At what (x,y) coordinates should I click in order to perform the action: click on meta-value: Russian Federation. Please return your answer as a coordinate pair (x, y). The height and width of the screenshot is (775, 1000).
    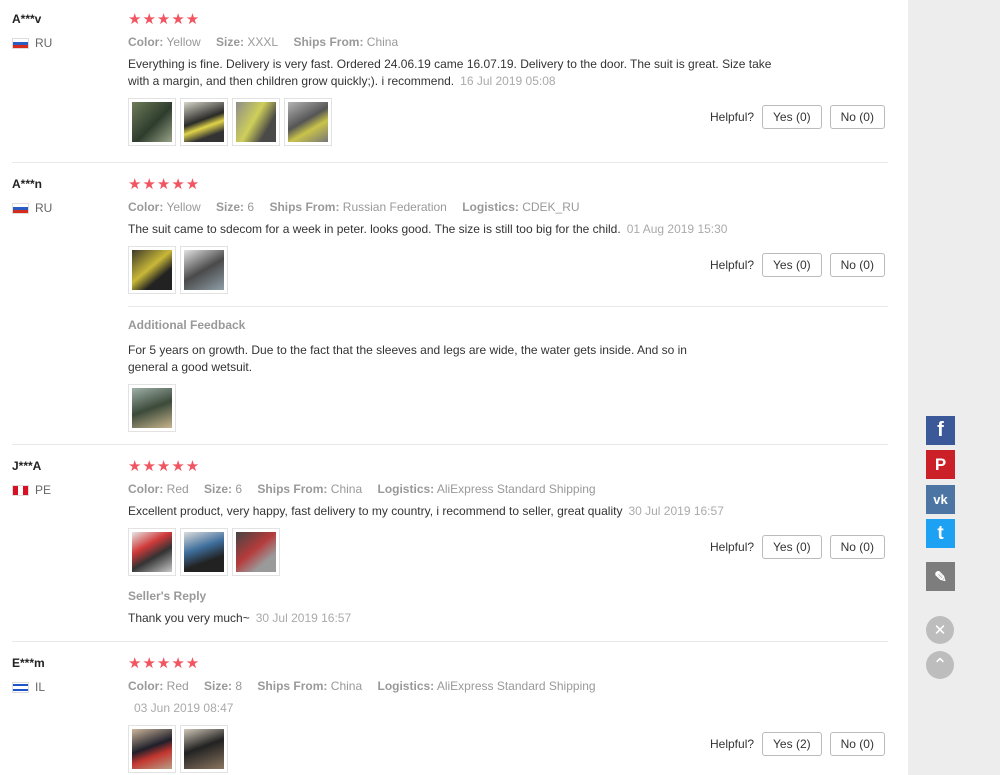
    Looking at the image, I should click on (394, 207).